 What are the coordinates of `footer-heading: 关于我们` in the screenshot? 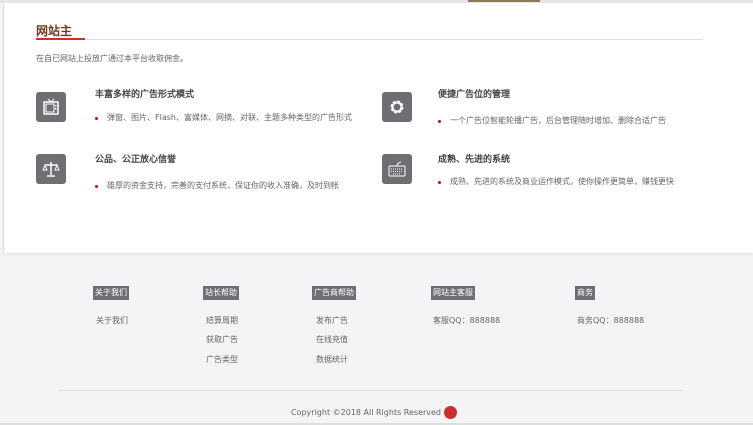 It's located at (111, 293).